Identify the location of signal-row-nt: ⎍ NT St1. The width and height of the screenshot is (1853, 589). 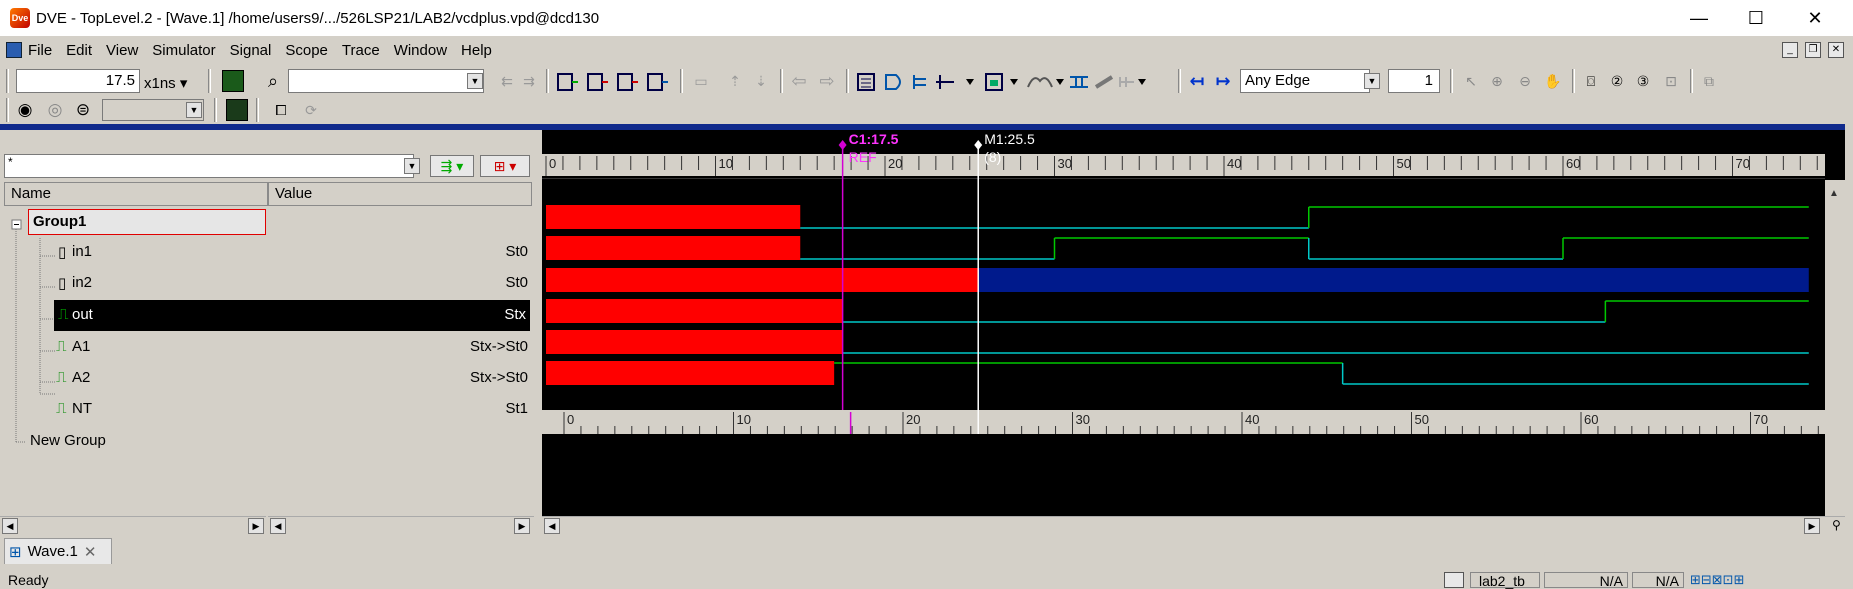
(266, 409).